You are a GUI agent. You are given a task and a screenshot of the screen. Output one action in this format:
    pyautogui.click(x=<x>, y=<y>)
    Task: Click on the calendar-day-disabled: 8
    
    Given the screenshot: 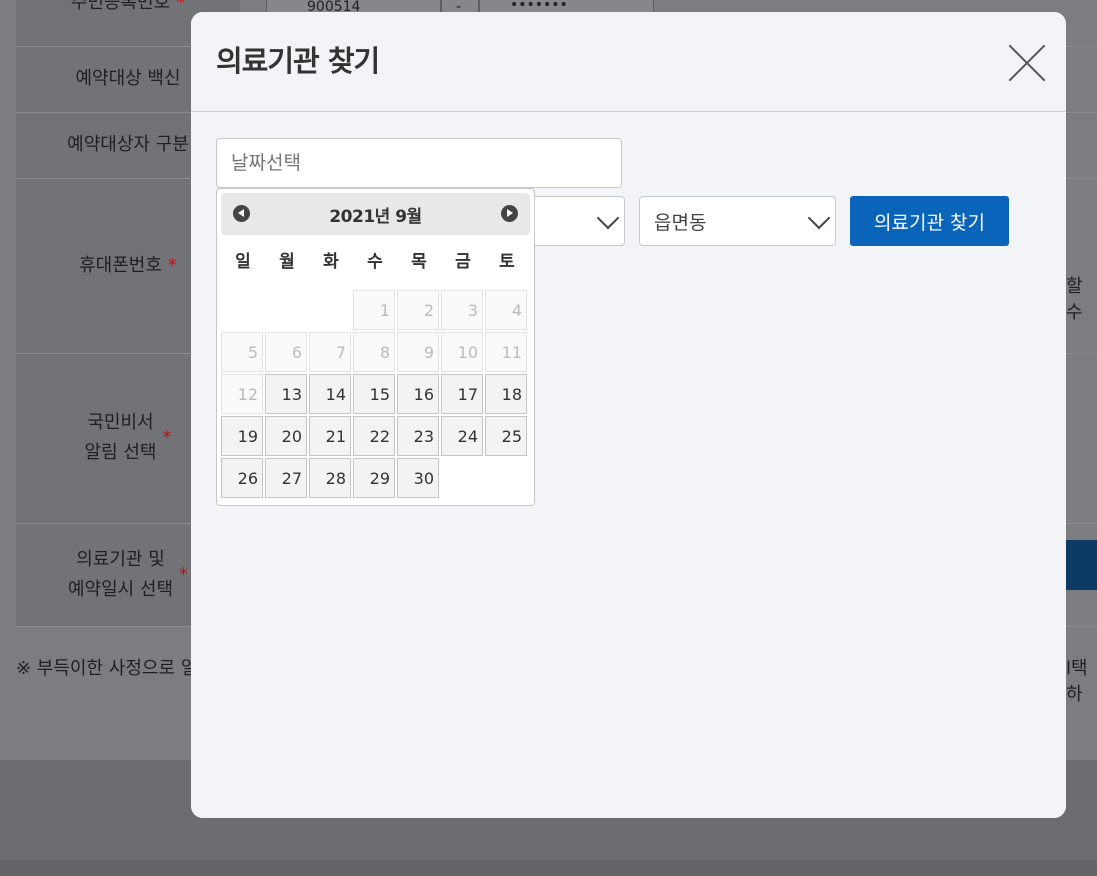 What is the action you would take?
    pyautogui.click(x=374, y=352)
    